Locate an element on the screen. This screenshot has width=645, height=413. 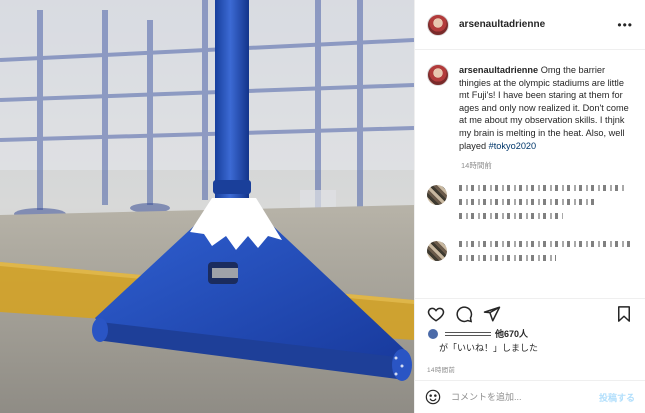
caption-timestamp: 14時間前 is located at coordinates (476, 166).